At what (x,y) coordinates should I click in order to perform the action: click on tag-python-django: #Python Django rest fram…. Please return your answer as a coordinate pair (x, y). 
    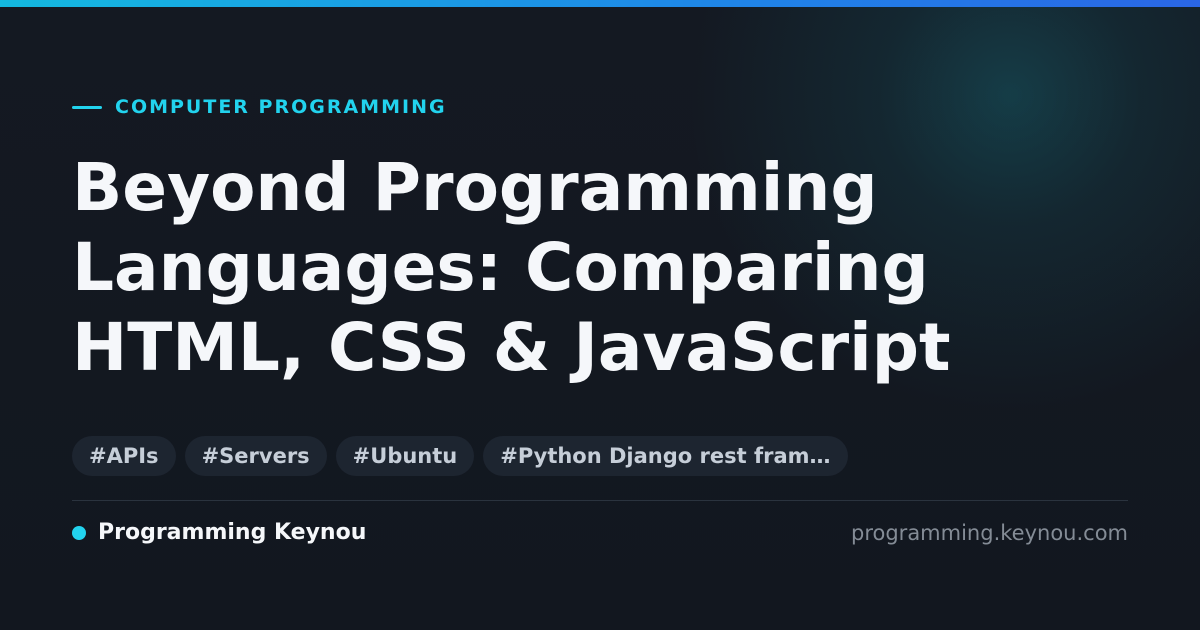
    Looking at the image, I should click on (665, 456).